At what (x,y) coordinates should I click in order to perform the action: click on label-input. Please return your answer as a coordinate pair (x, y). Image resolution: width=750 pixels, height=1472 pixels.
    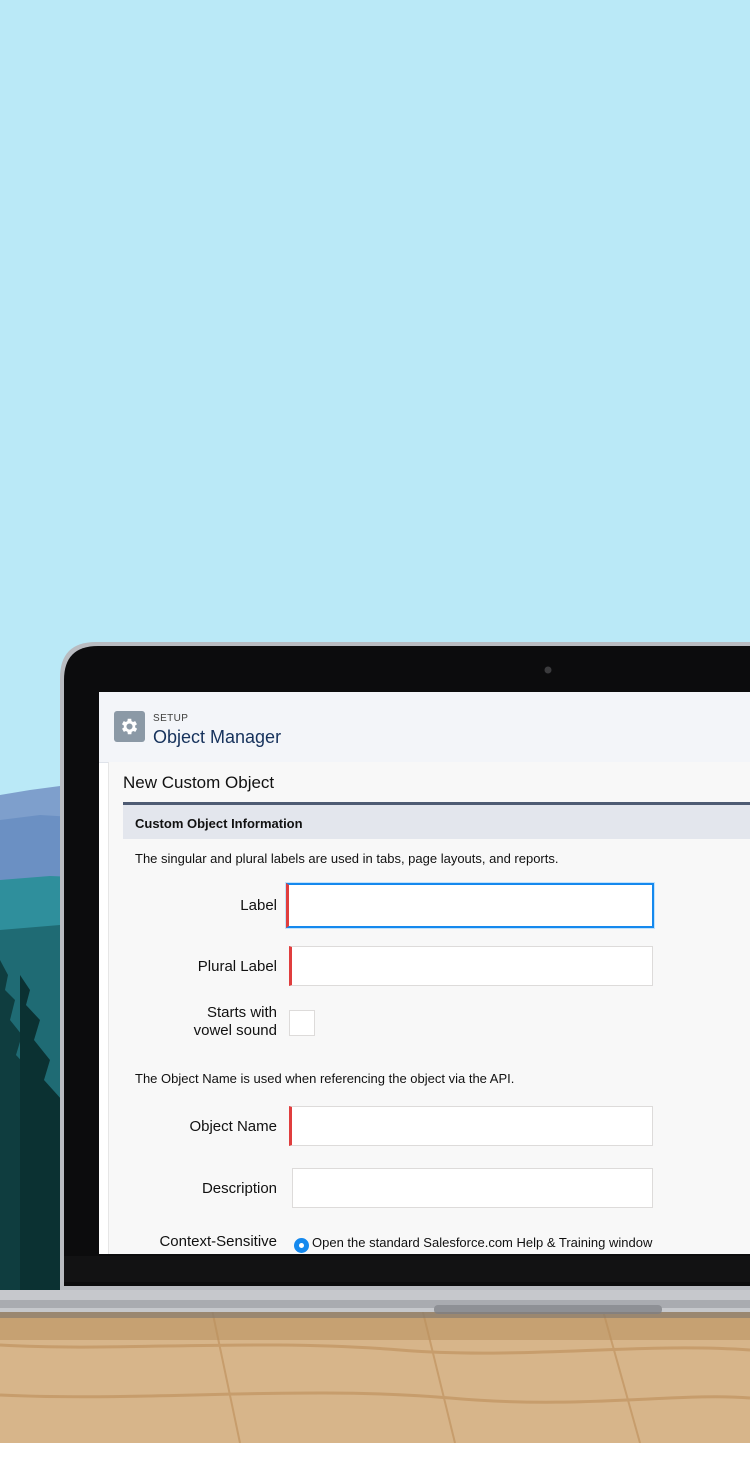
    Looking at the image, I should click on (470, 905).